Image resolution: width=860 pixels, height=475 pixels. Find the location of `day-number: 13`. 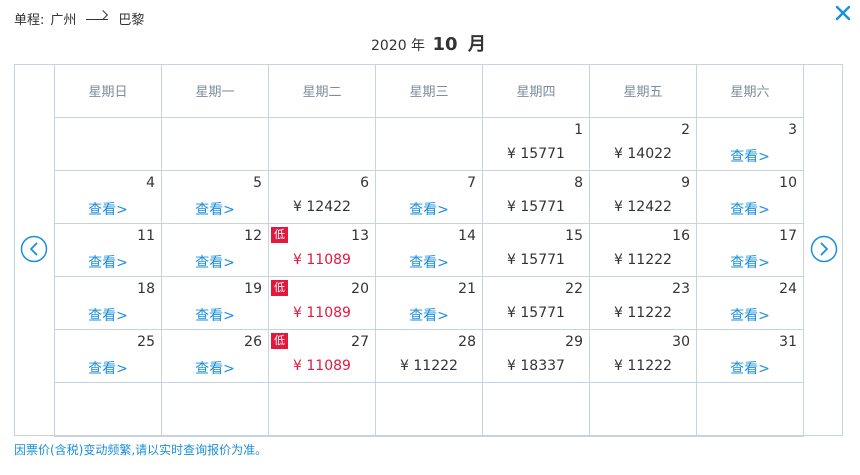

day-number: 13 is located at coordinates (360, 235).